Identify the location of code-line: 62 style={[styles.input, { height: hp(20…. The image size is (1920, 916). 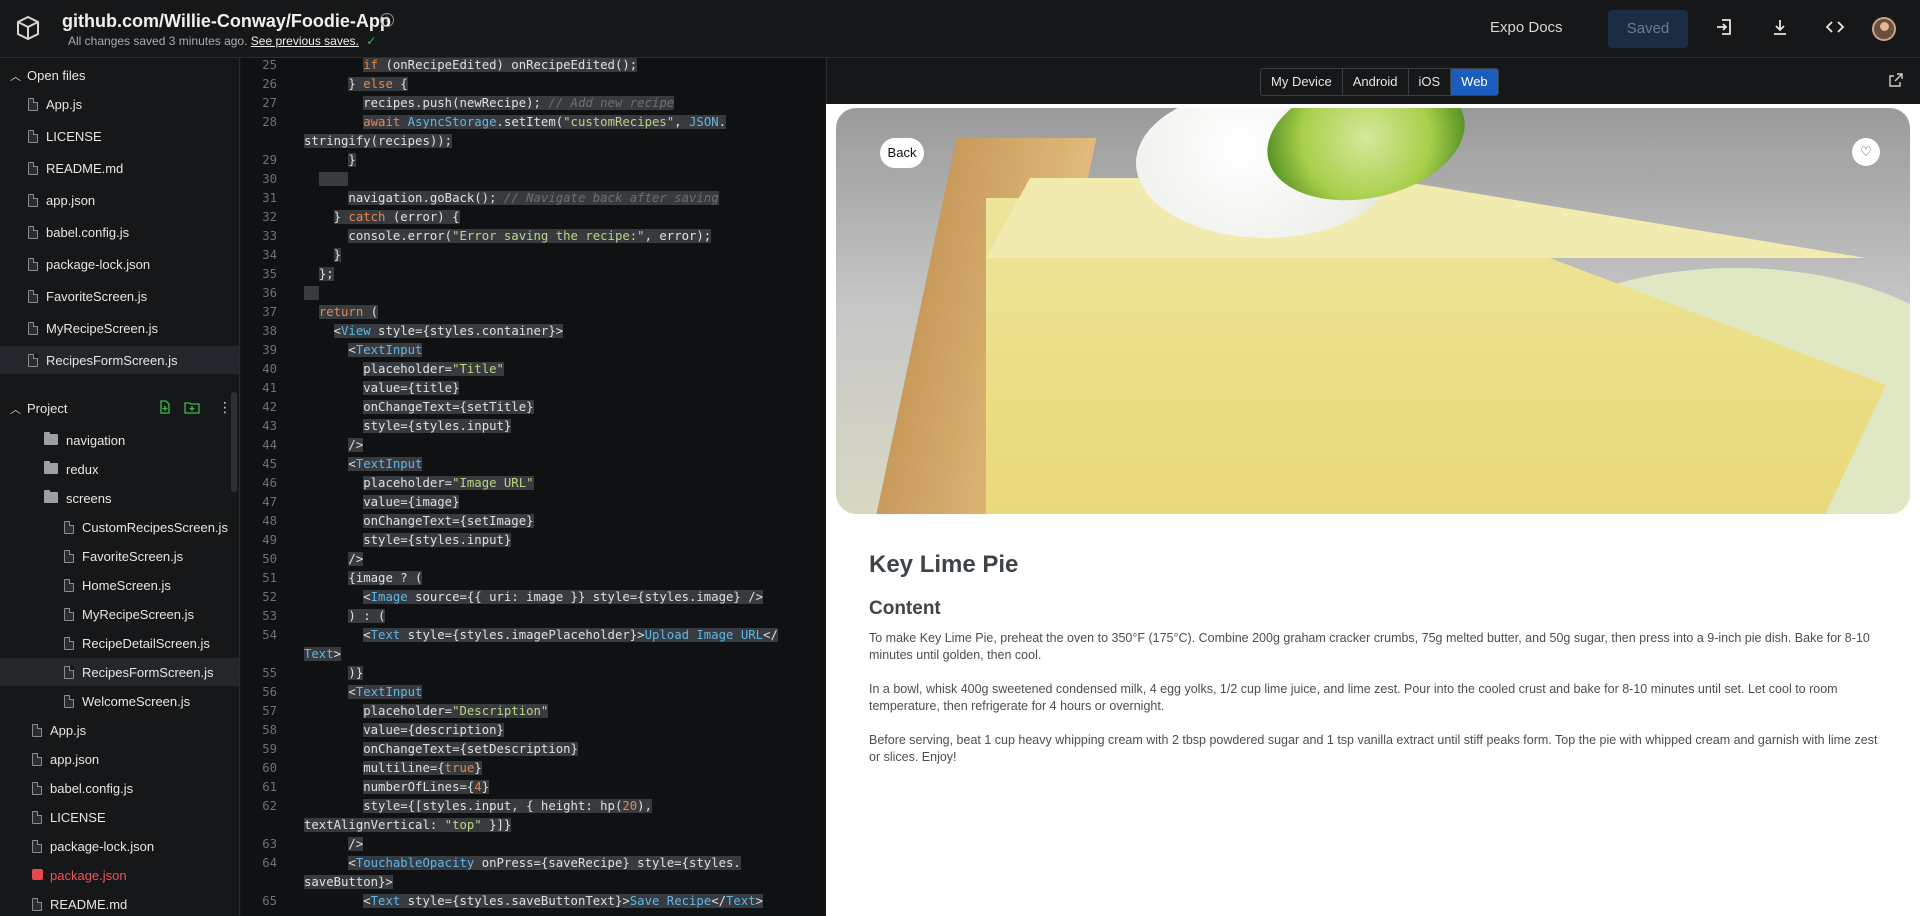
(533, 806).